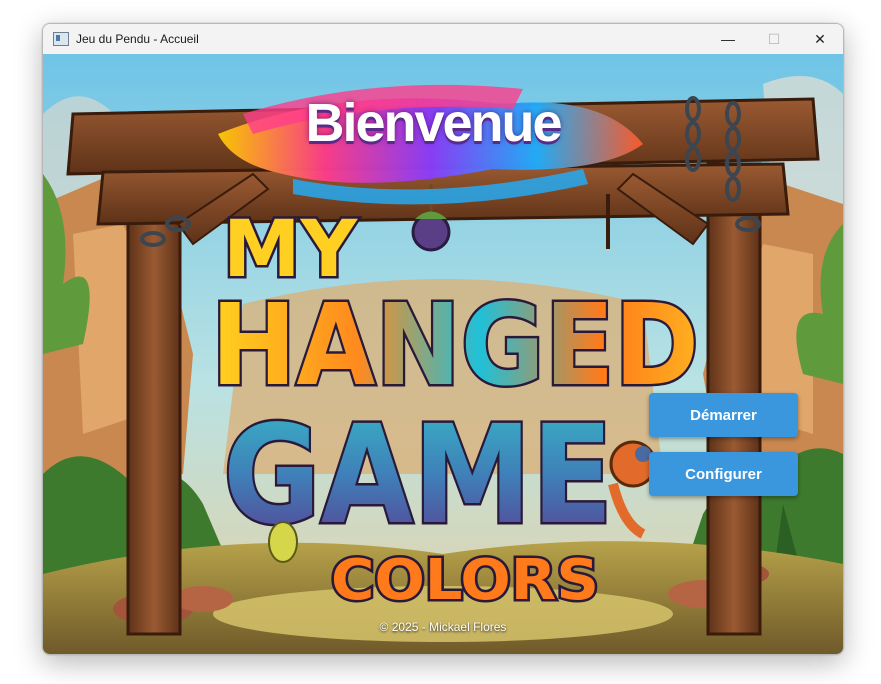 The height and width of the screenshot is (684, 881). Describe the element at coordinates (137, 39) in the screenshot. I see `window-title: Jeu du Pendu - Accueil` at that location.